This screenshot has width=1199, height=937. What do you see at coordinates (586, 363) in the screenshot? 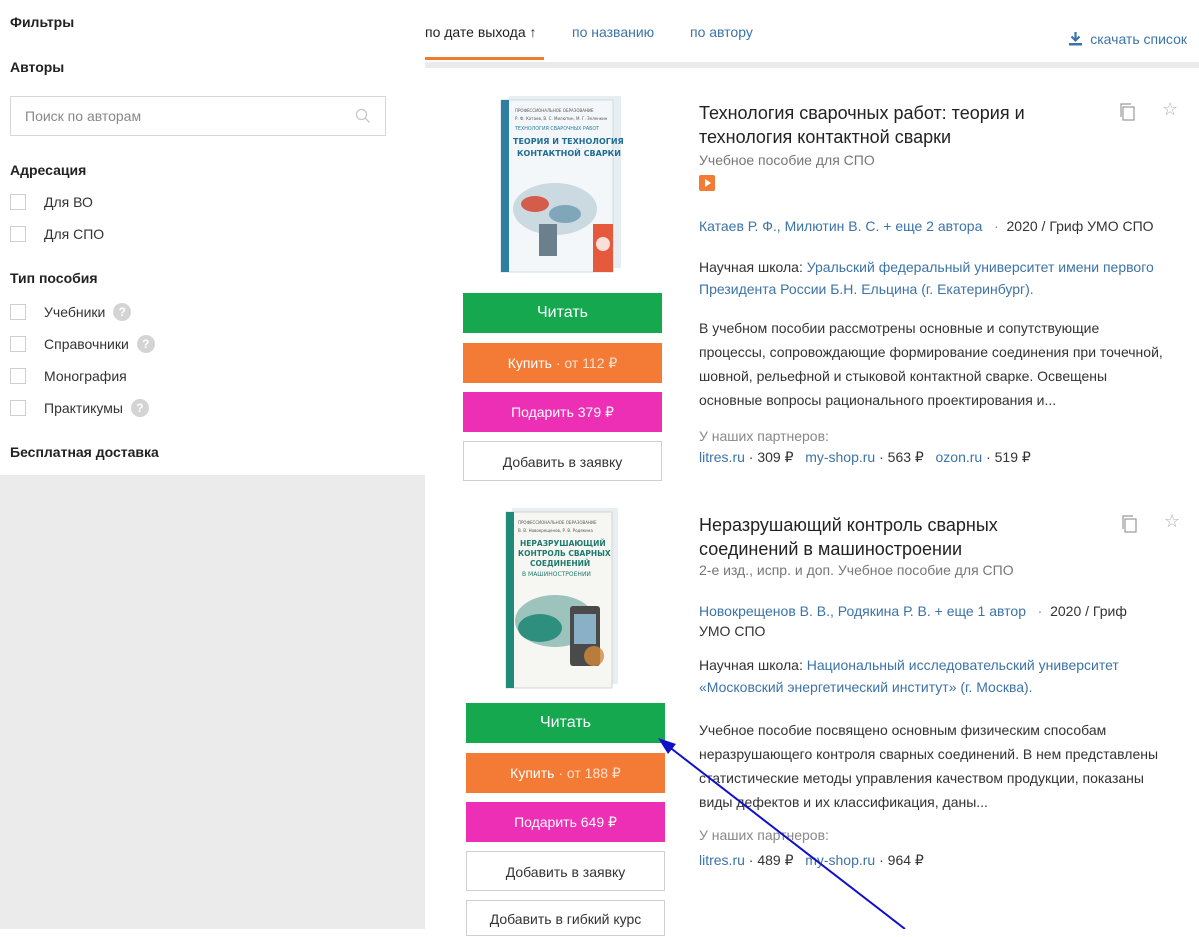
I see `buy-price: · от 112 ₽` at bounding box center [586, 363].